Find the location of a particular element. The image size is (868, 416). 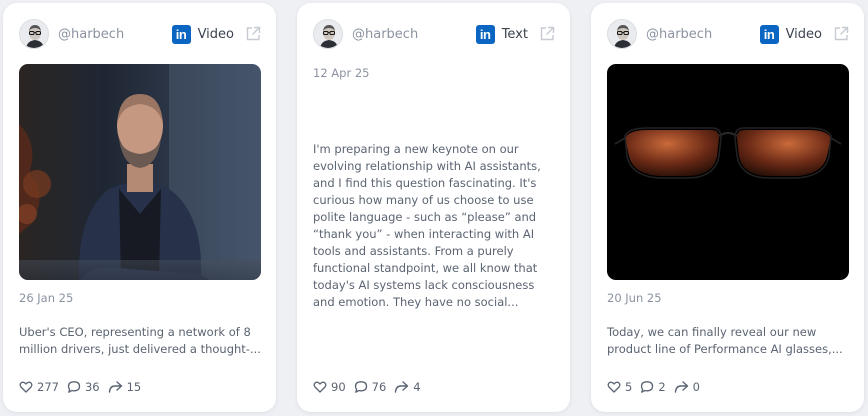

excerpt-line: Today, we can finally reveal our new is located at coordinates (712, 332).